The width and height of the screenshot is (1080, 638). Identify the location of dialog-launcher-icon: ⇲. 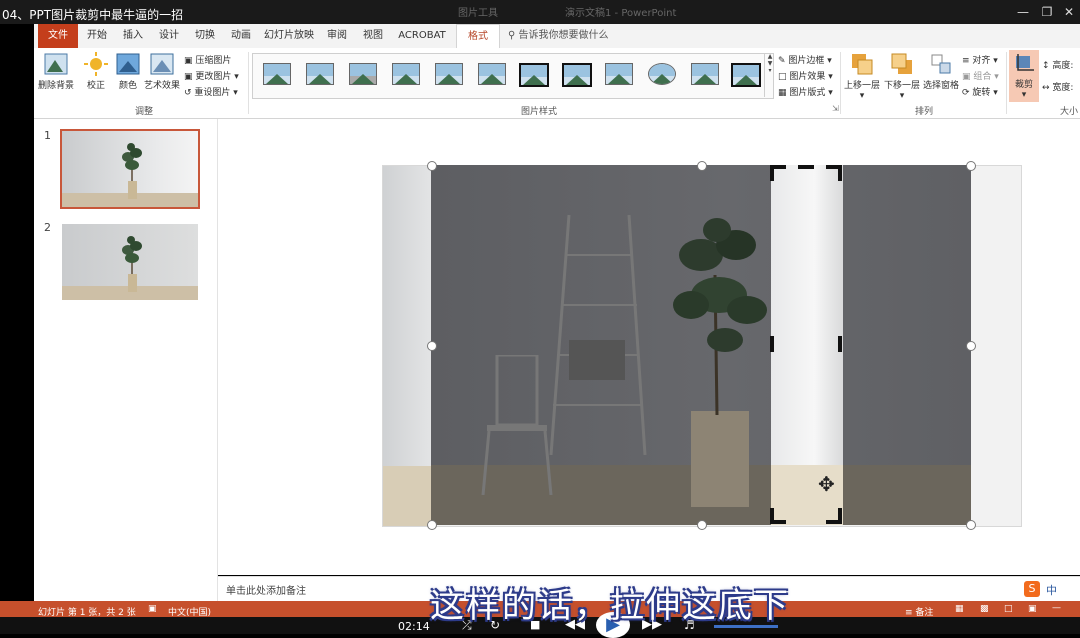
(835, 108).